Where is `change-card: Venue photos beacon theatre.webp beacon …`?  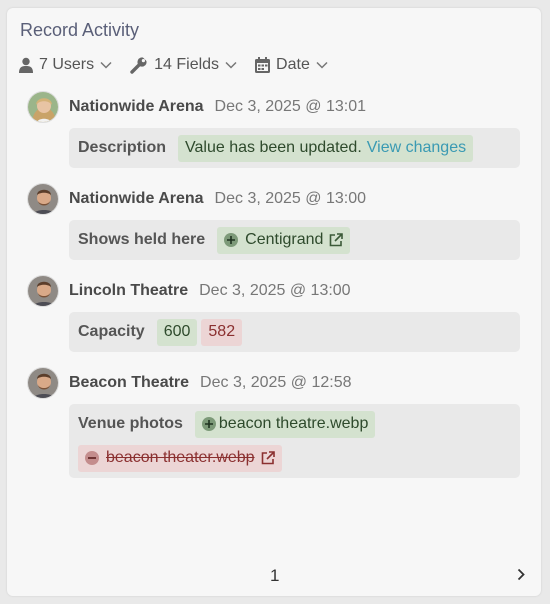 change-card: Venue photos beacon theatre.webp beacon … is located at coordinates (294, 441).